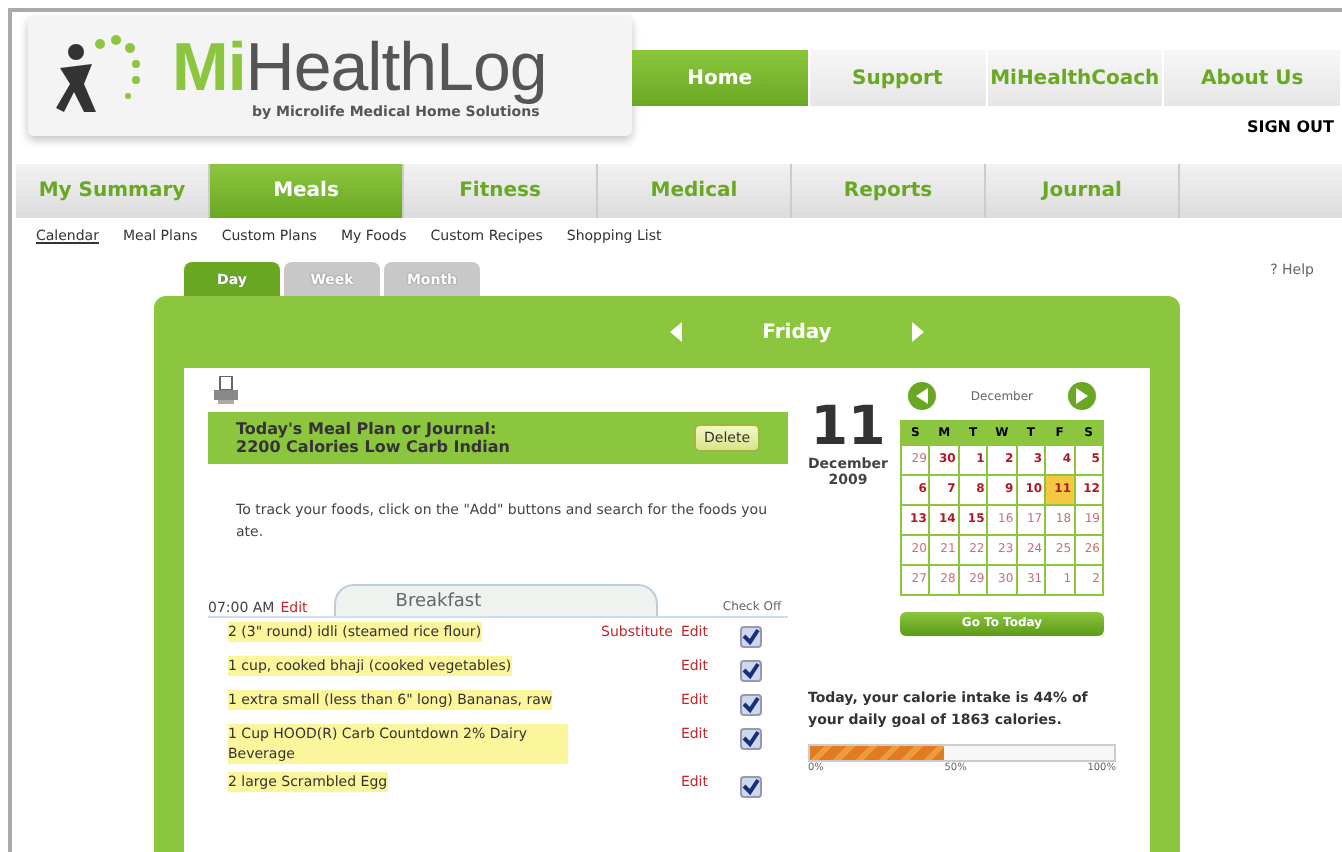  What do you see at coordinates (898, 78) in the screenshot?
I see `top-nav-tab: Support` at bounding box center [898, 78].